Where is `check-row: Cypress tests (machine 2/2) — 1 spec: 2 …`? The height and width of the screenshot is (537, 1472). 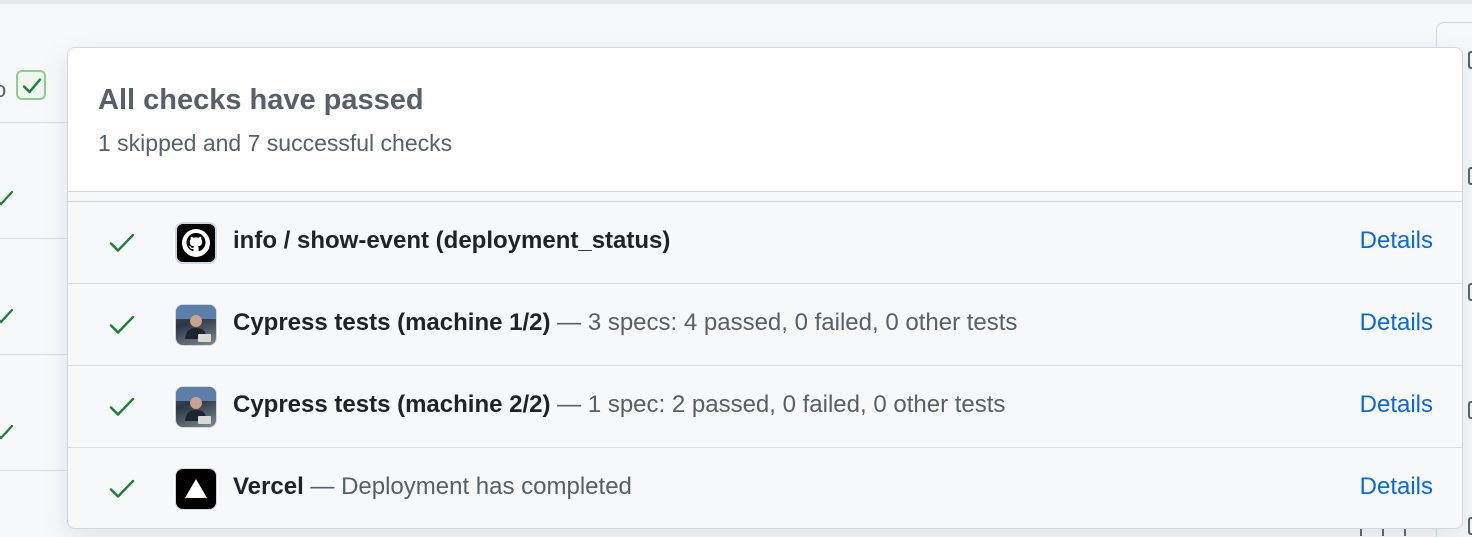
check-row: Cypress tests (machine 2/2) — 1 spec: 2 … is located at coordinates (765, 407).